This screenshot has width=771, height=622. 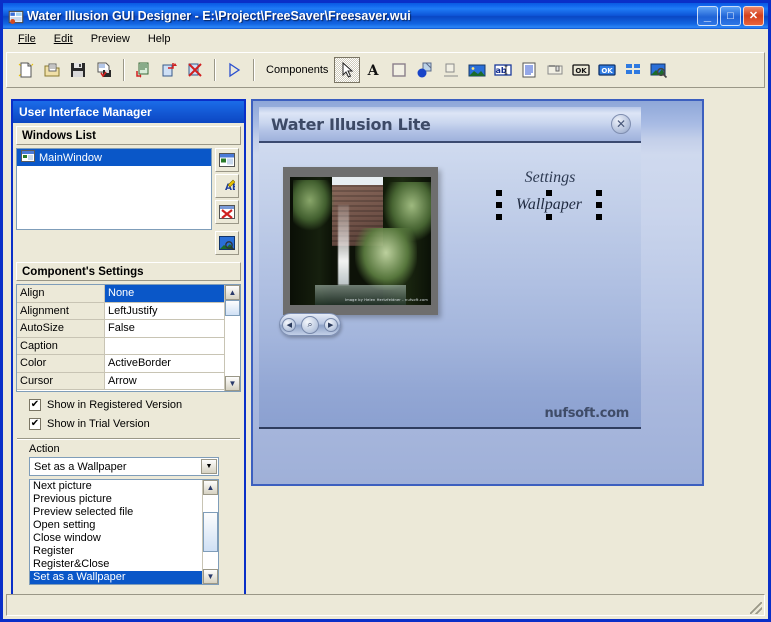 I want to click on property-name: Alignment, so click(x=61, y=310).